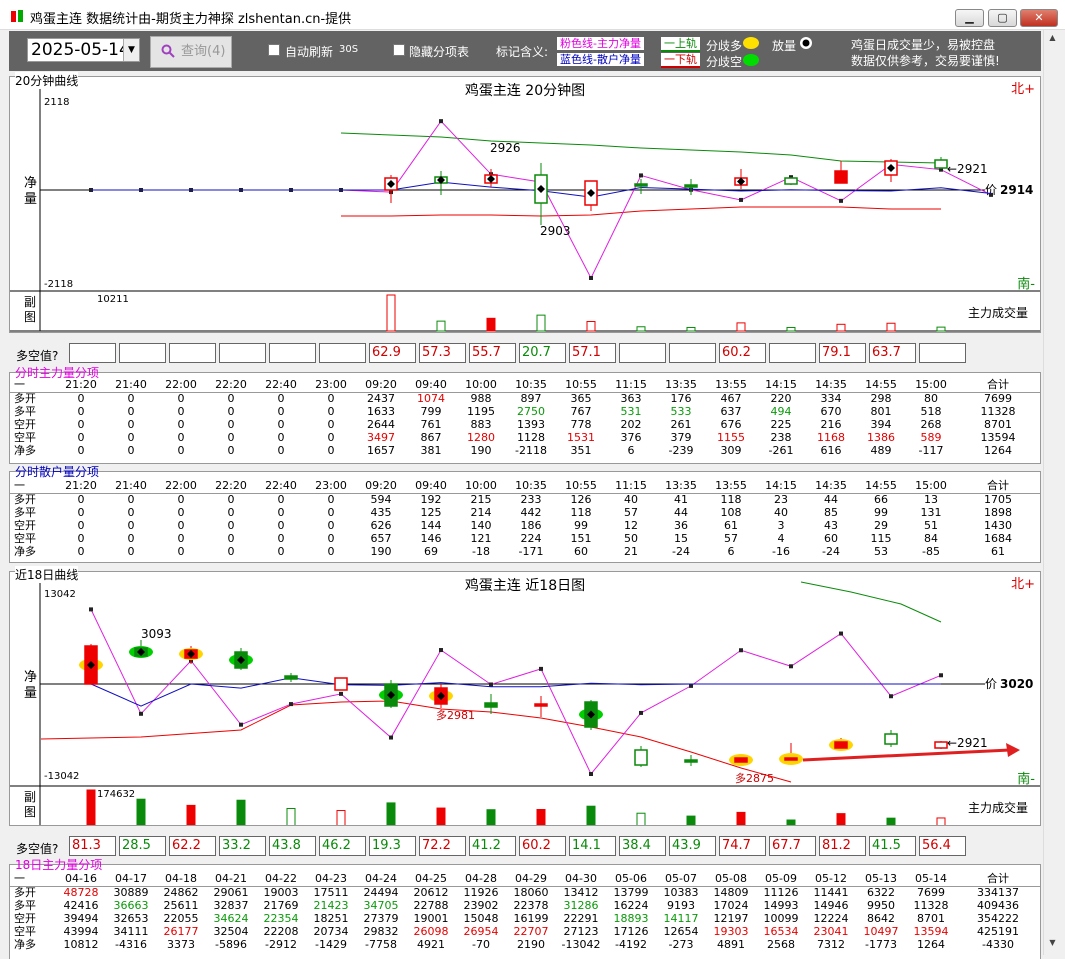 Image resolution: width=1065 pixels, height=959 pixels. Describe the element at coordinates (881, 450) in the screenshot. I see `table-cell: 489` at that location.